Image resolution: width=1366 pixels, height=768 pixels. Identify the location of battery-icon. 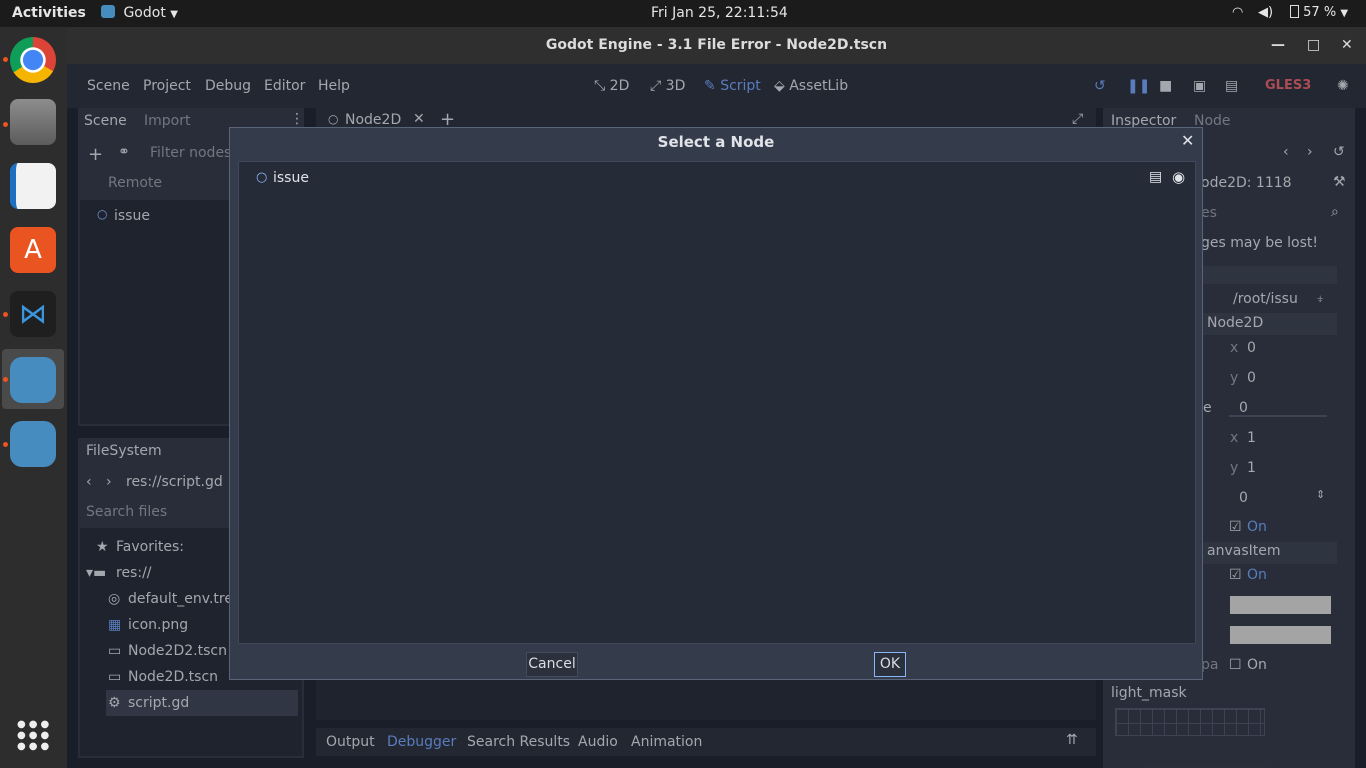
(1294, 11).